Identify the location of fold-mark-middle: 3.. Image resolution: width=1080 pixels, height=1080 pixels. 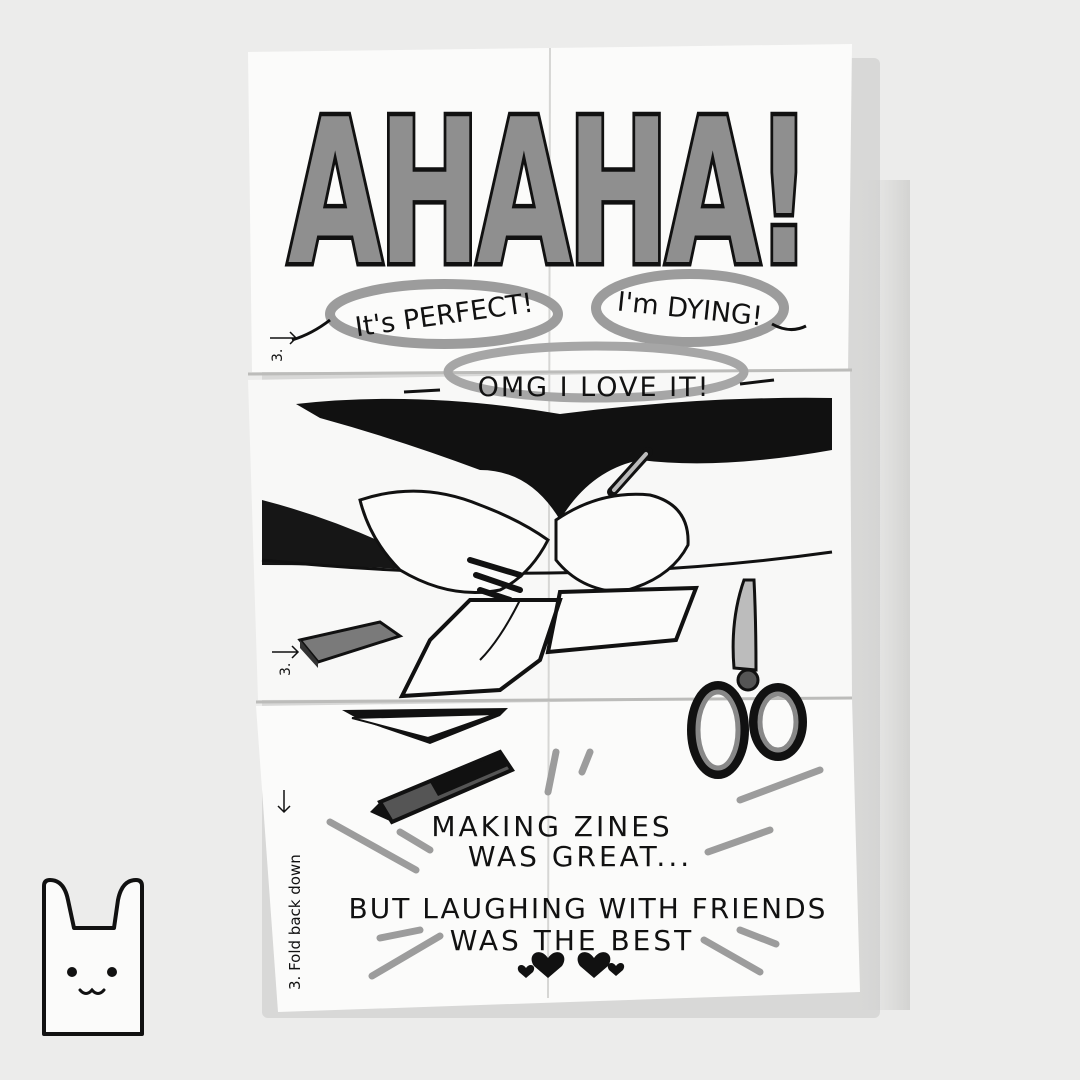
(286, 669).